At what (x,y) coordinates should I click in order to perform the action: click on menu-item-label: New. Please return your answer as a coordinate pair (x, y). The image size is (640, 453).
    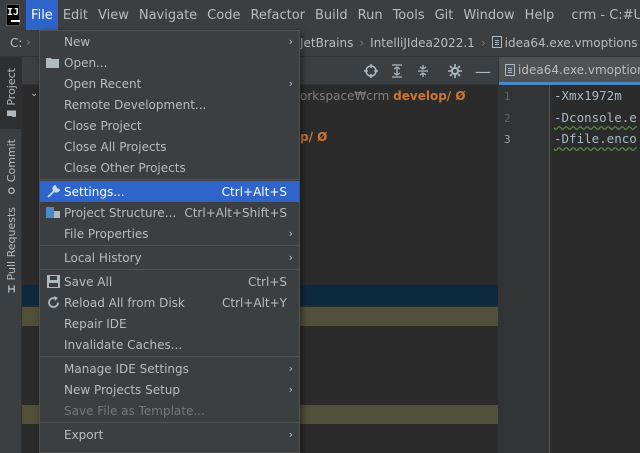
    Looking at the image, I should click on (77, 41).